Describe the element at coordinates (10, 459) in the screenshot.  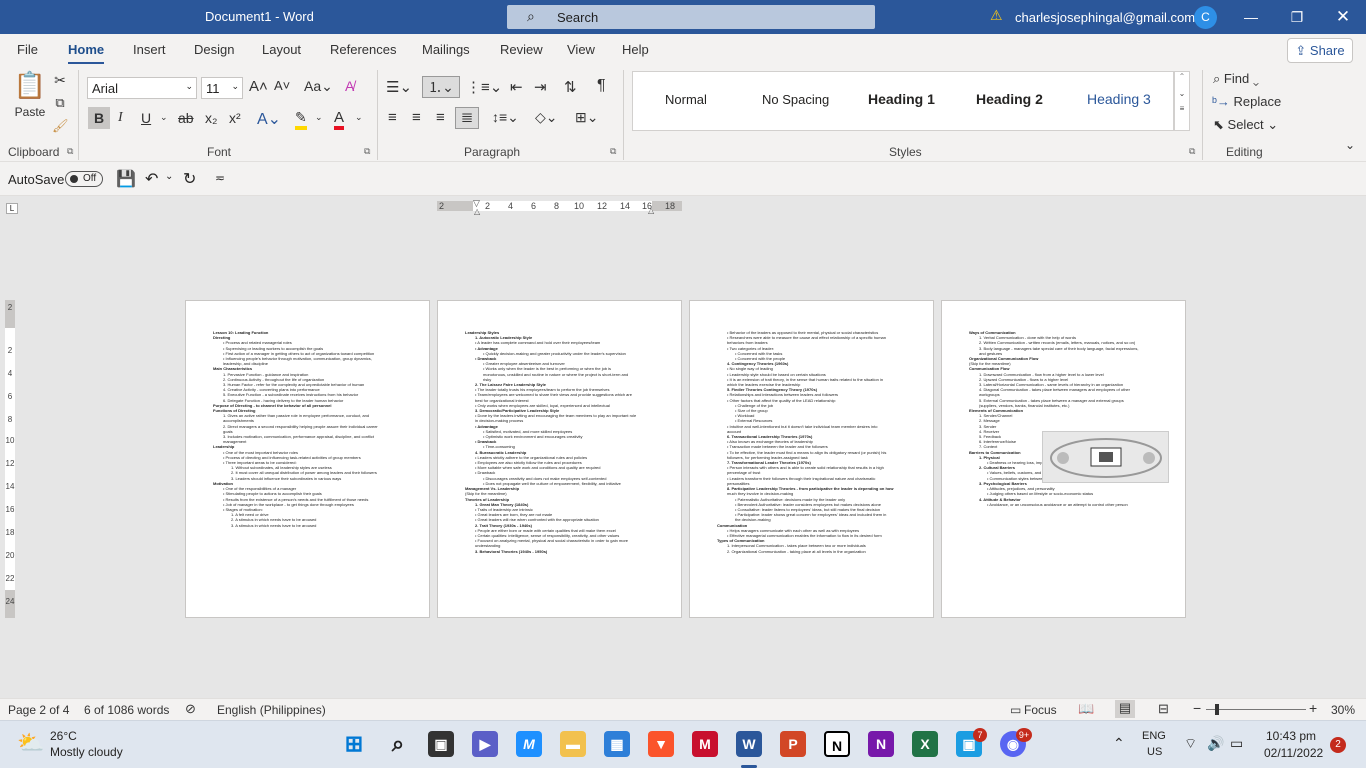
I see `vertical-ruler: 2 2 4 6 8 10 12 14 16 18 20 22 24` at that location.